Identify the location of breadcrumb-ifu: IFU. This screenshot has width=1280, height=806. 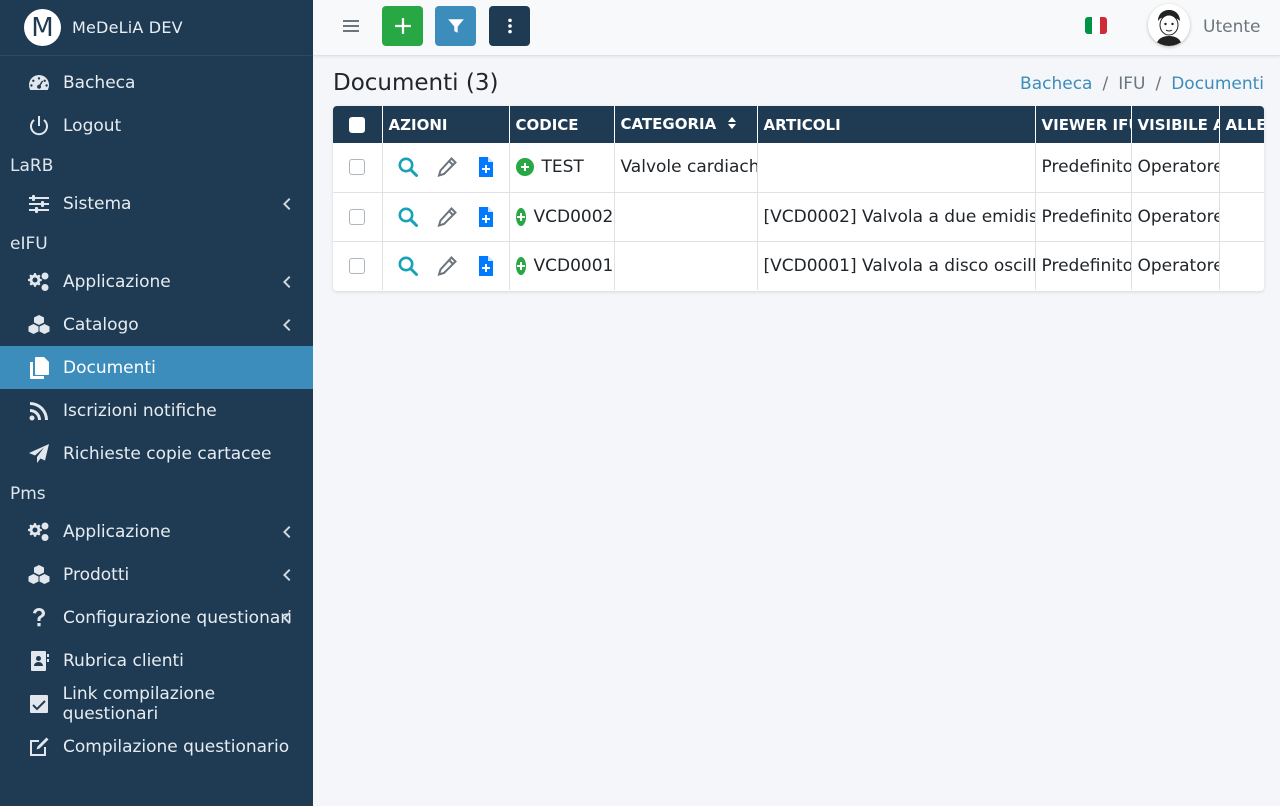
(1132, 84).